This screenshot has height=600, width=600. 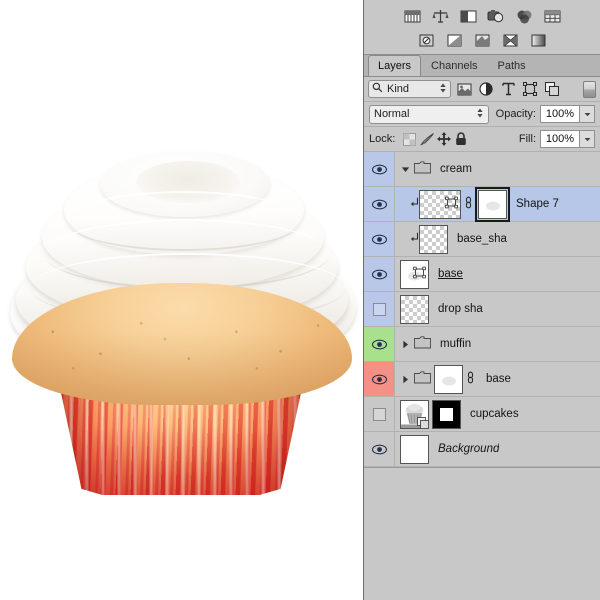 I want to click on gradient-map-icon, so click(x=538, y=40).